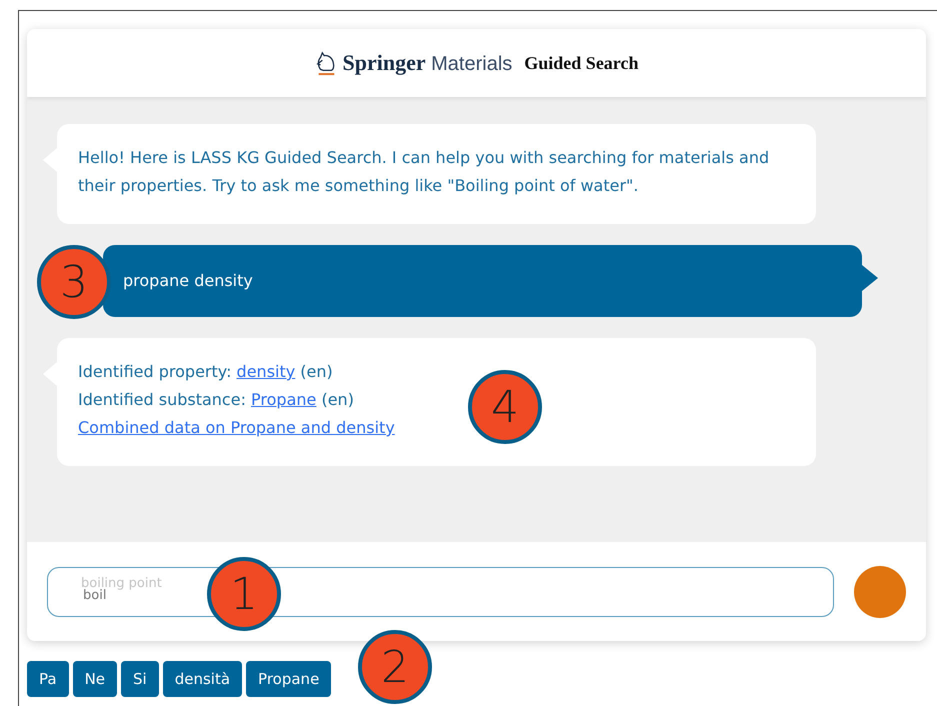  Describe the element at coordinates (140, 679) in the screenshot. I see `suggestion-chip: Si` at that location.